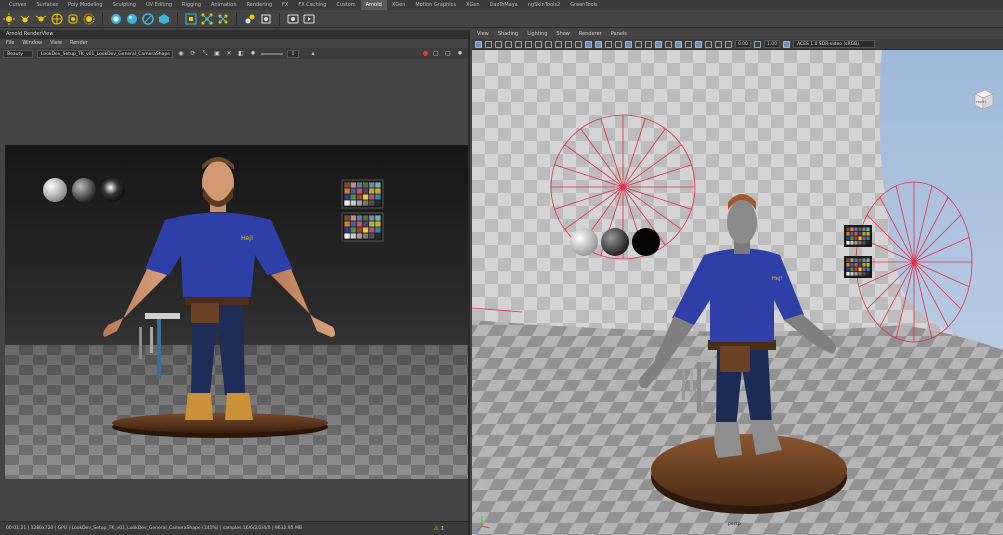 The height and width of the screenshot is (535, 1003). Describe the element at coordinates (548, 44) in the screenshot. I see `gate-mask-icon` at that location.